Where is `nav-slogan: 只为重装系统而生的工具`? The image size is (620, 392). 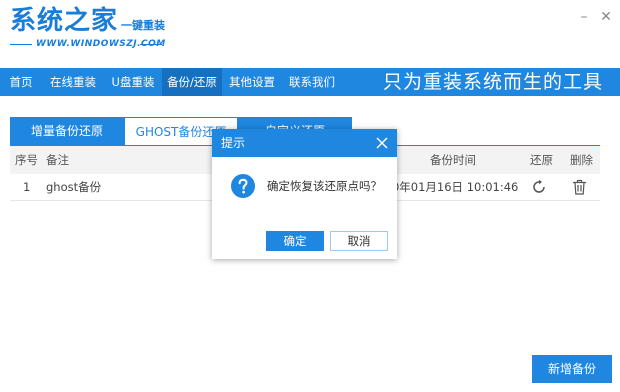
nav-slogan: 只为重装系统而生的工具 is located at coordinates (493, 82).